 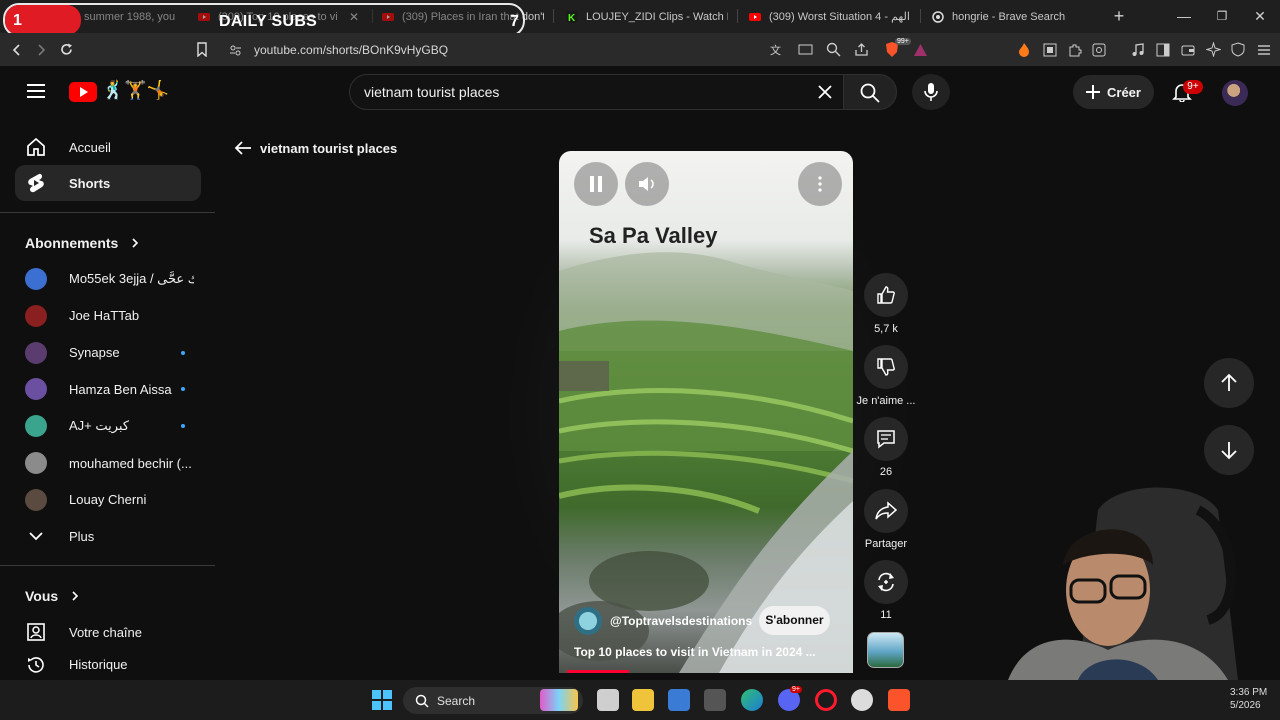 I want to click on sidebar-subscription-item: Synapse, so click(x=108, y=353).